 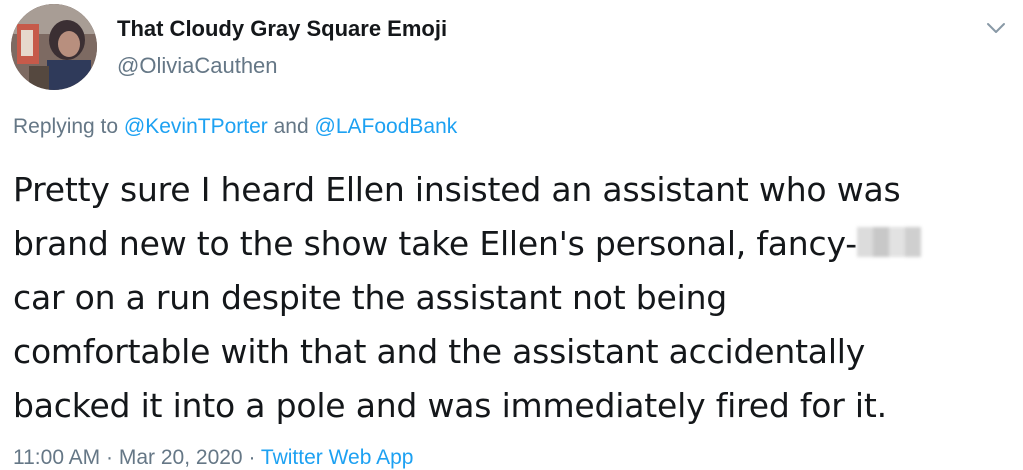 I want to click on user-handle: @OliviaCauthen, so click(x=197, y=66).